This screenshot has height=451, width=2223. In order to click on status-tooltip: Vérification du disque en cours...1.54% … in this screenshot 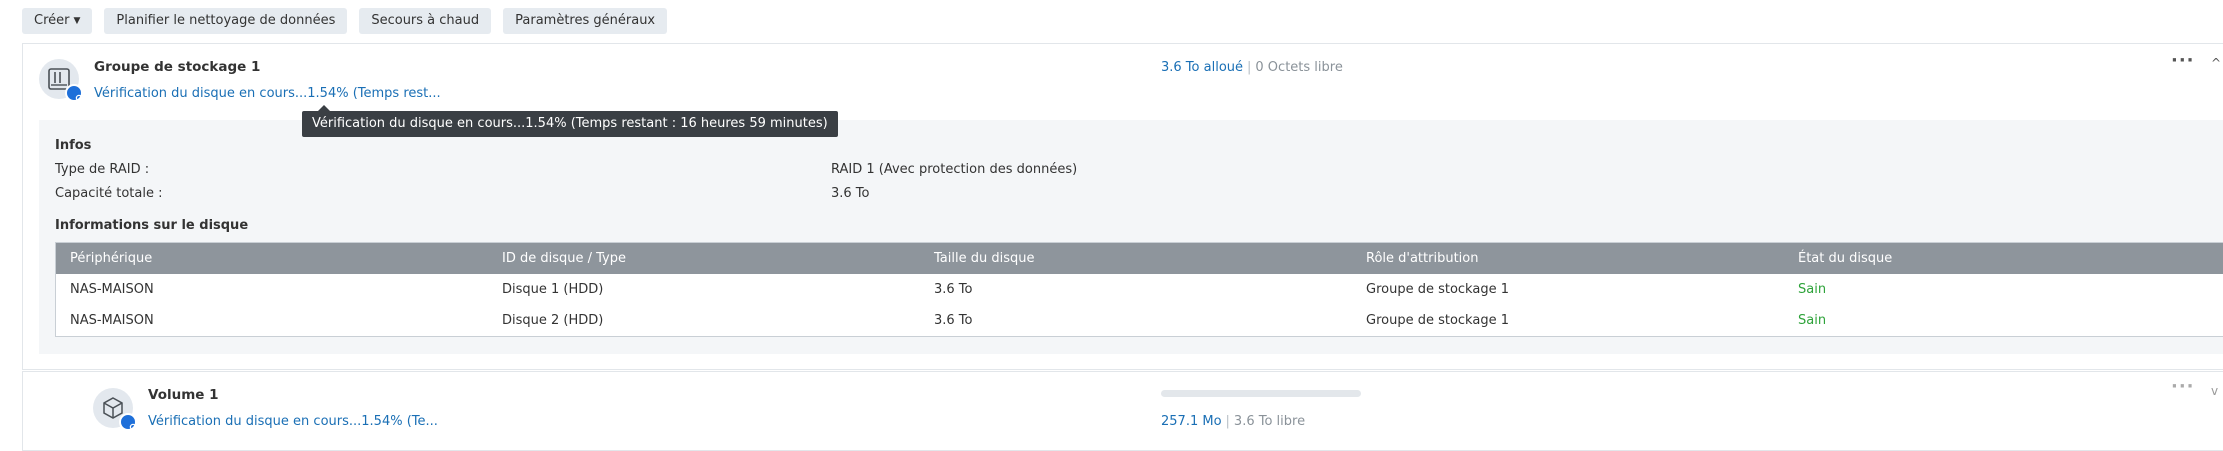, I will do `click(570, 124)`.